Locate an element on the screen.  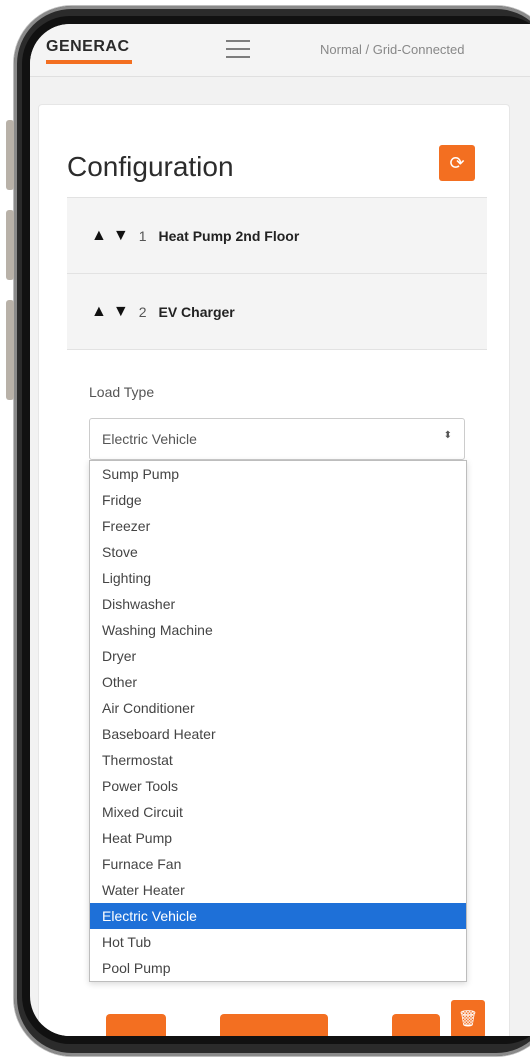
refresh-button: ⟳ is located at coordinates (457, 163).